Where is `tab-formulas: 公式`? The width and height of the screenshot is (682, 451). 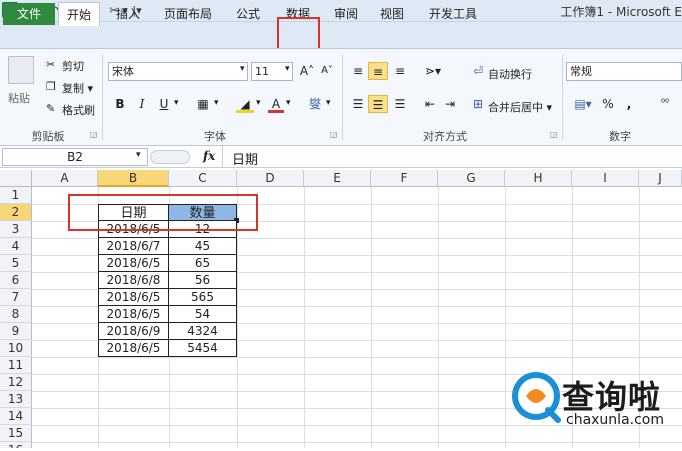 tab-formulas: 公式 is located at coordinates (248, 14).